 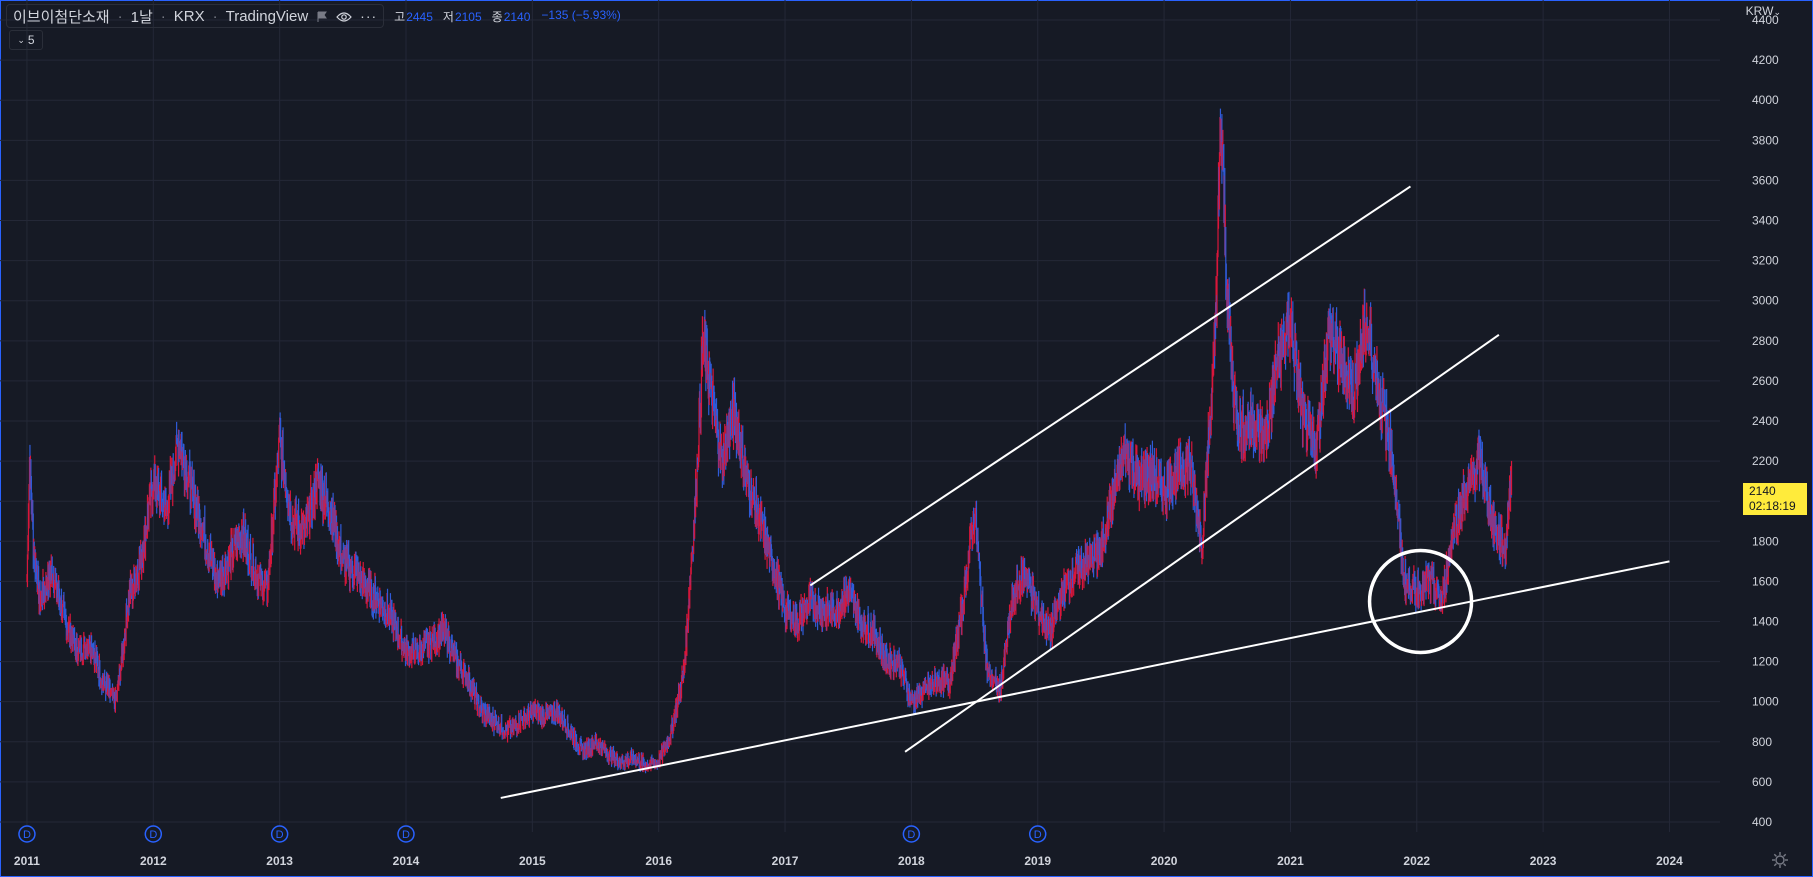 I want to click on x-tick-label: 2020, so click(x=1164, y=861).